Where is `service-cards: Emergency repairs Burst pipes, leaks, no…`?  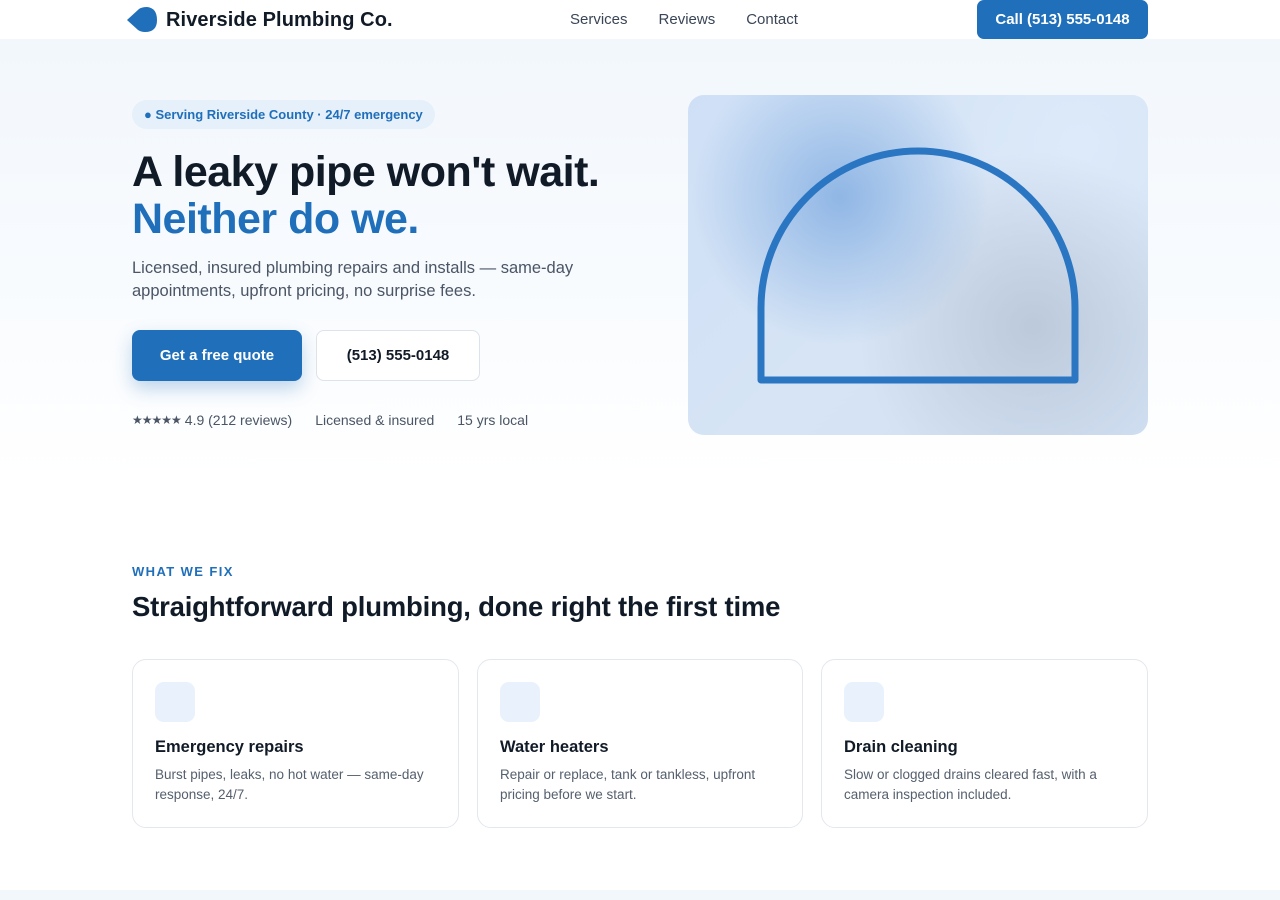
service-cards: Emergency repairs Burst pipes, leaks, no… is located at coordinates (640, 743).